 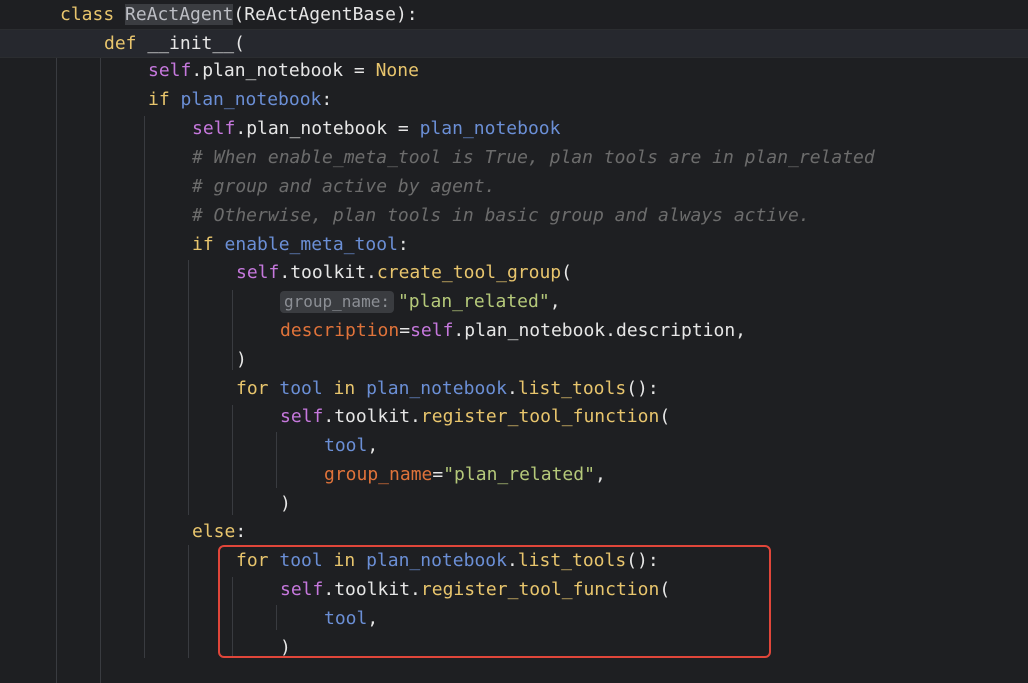 I want to click on keyword: else, so click(x=214, y=531).